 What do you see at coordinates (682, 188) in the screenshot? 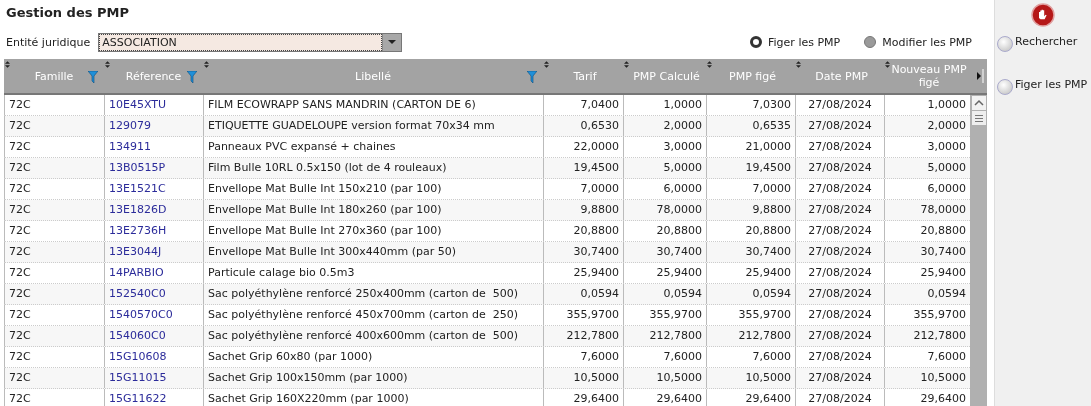
I see `table-cell: 6,0000` at bounding box center [682, 188].